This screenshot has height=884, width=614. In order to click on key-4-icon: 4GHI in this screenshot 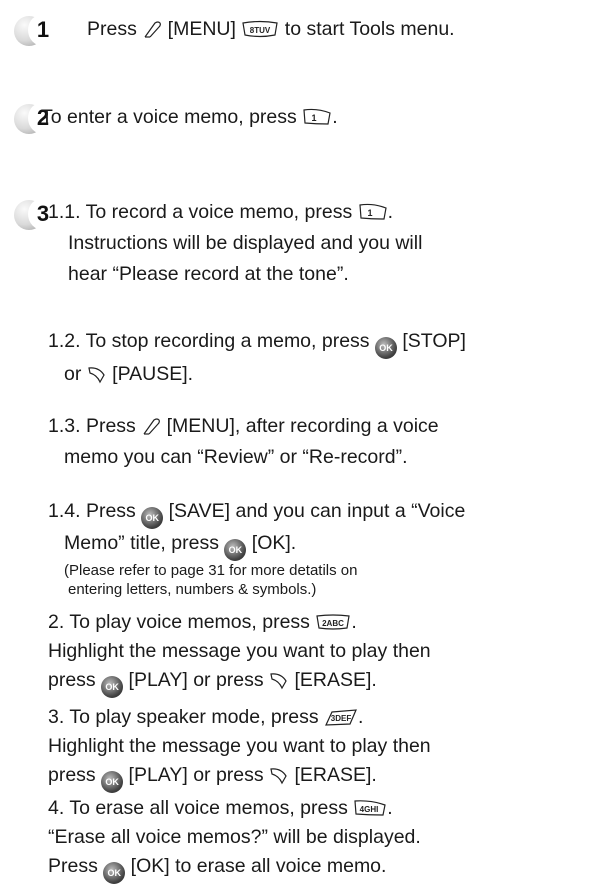, I will do `click(370, 808)`.